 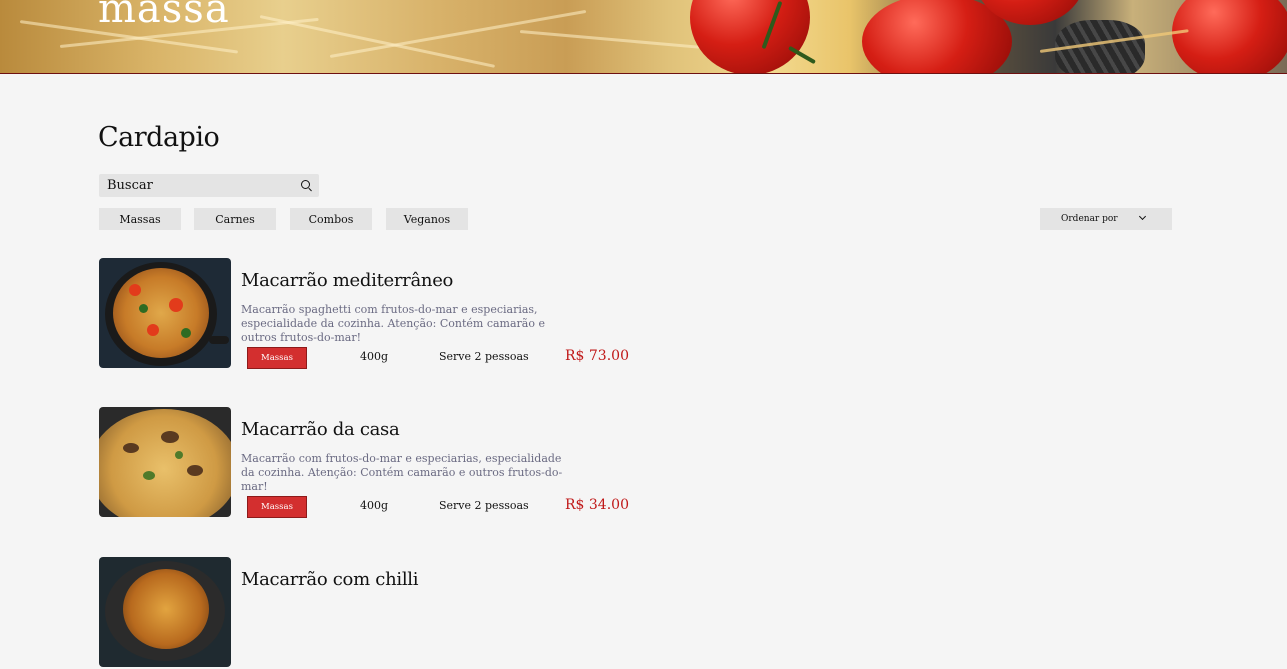 I want to click on filter-veganos: Veganos, so click(x=427, y=219).